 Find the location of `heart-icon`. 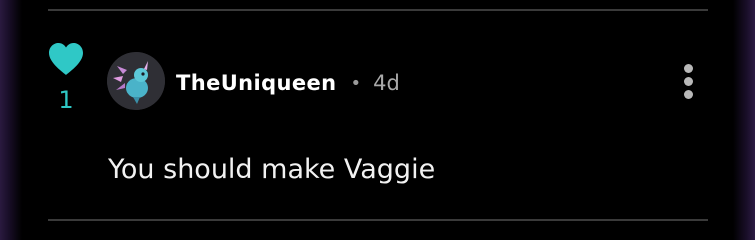

heart-icon is located at coordinates (66, 59).